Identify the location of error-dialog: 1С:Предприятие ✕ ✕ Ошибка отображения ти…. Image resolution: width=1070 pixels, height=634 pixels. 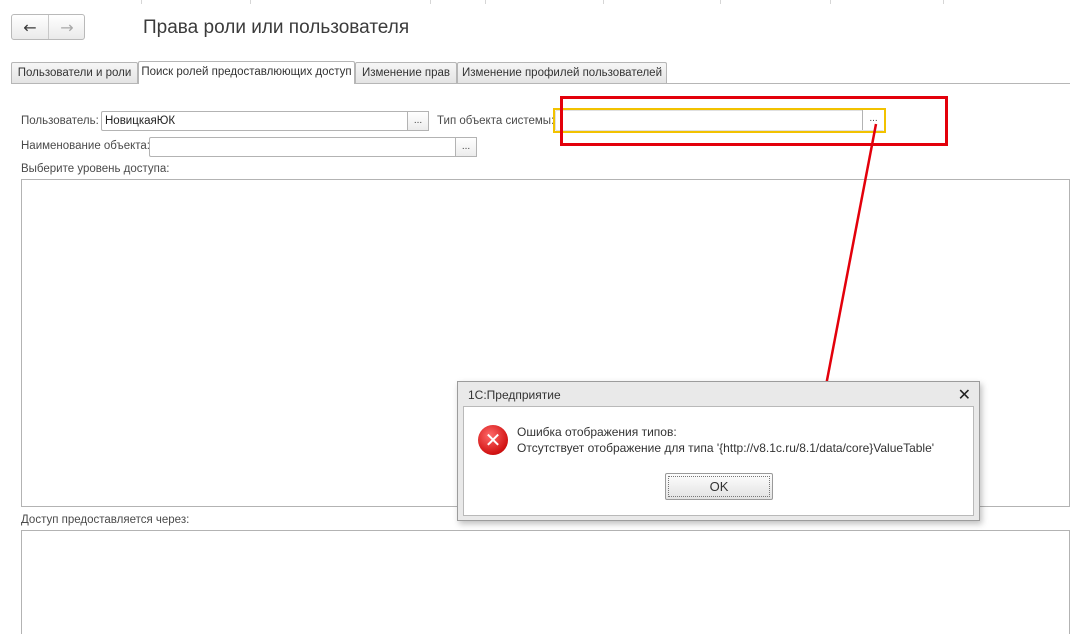
(718, 451).